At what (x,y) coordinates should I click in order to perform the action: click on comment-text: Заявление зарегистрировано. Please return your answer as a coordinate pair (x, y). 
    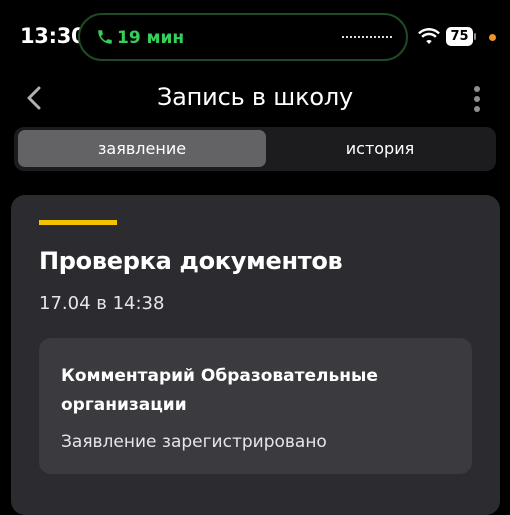
    Looking at the image, I should click on (194, 442).